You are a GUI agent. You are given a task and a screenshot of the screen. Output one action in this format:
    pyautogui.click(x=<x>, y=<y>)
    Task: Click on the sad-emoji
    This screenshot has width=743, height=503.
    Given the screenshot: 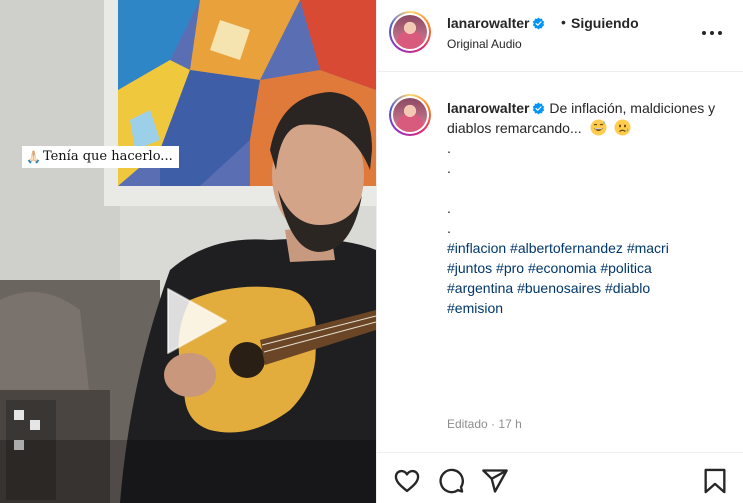 What is the action you would take?
    pyautogui.click(x=622, y=127)
    